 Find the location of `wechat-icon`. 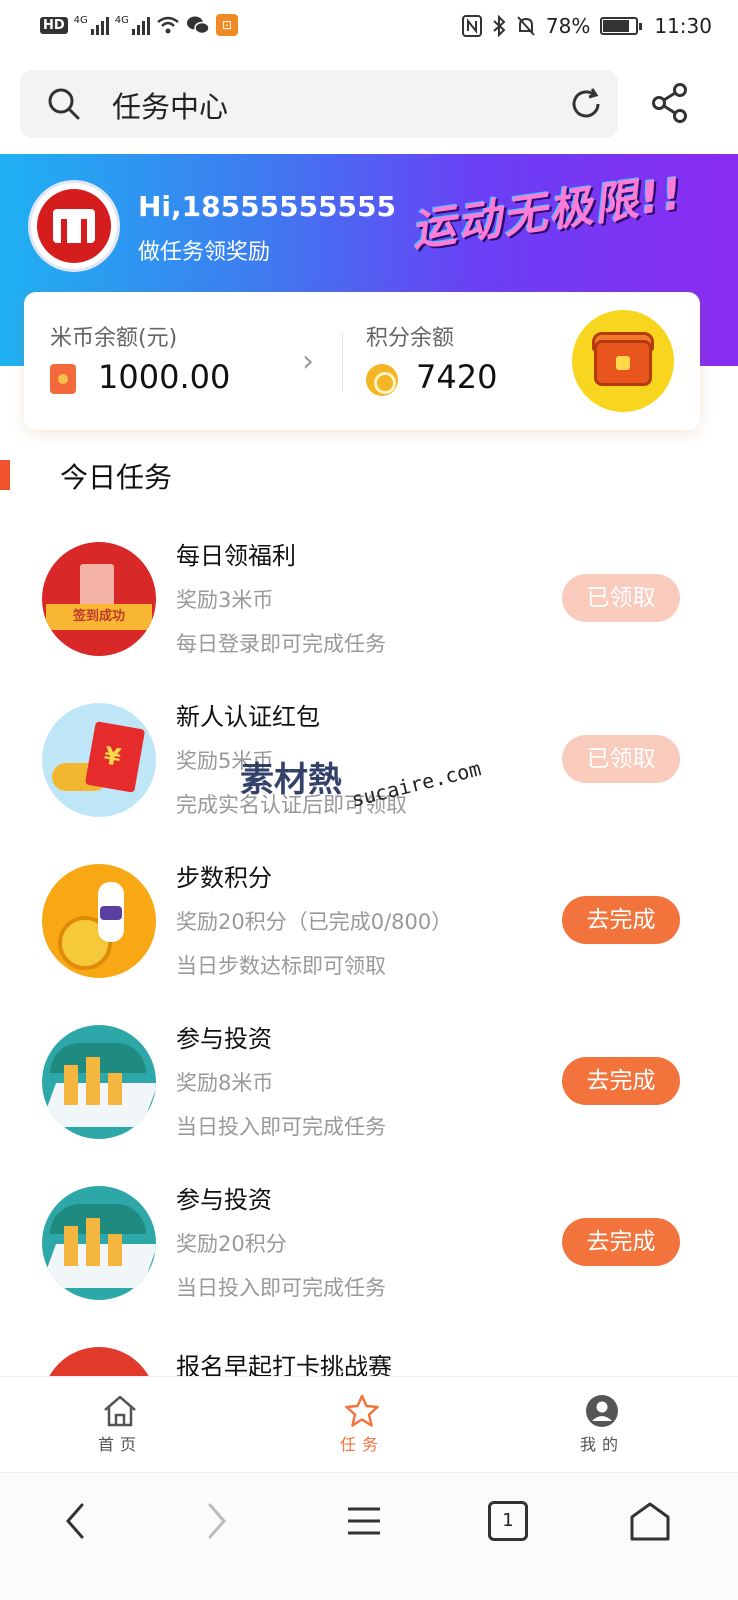

wechat-icon is located at coordinates (198, 25).